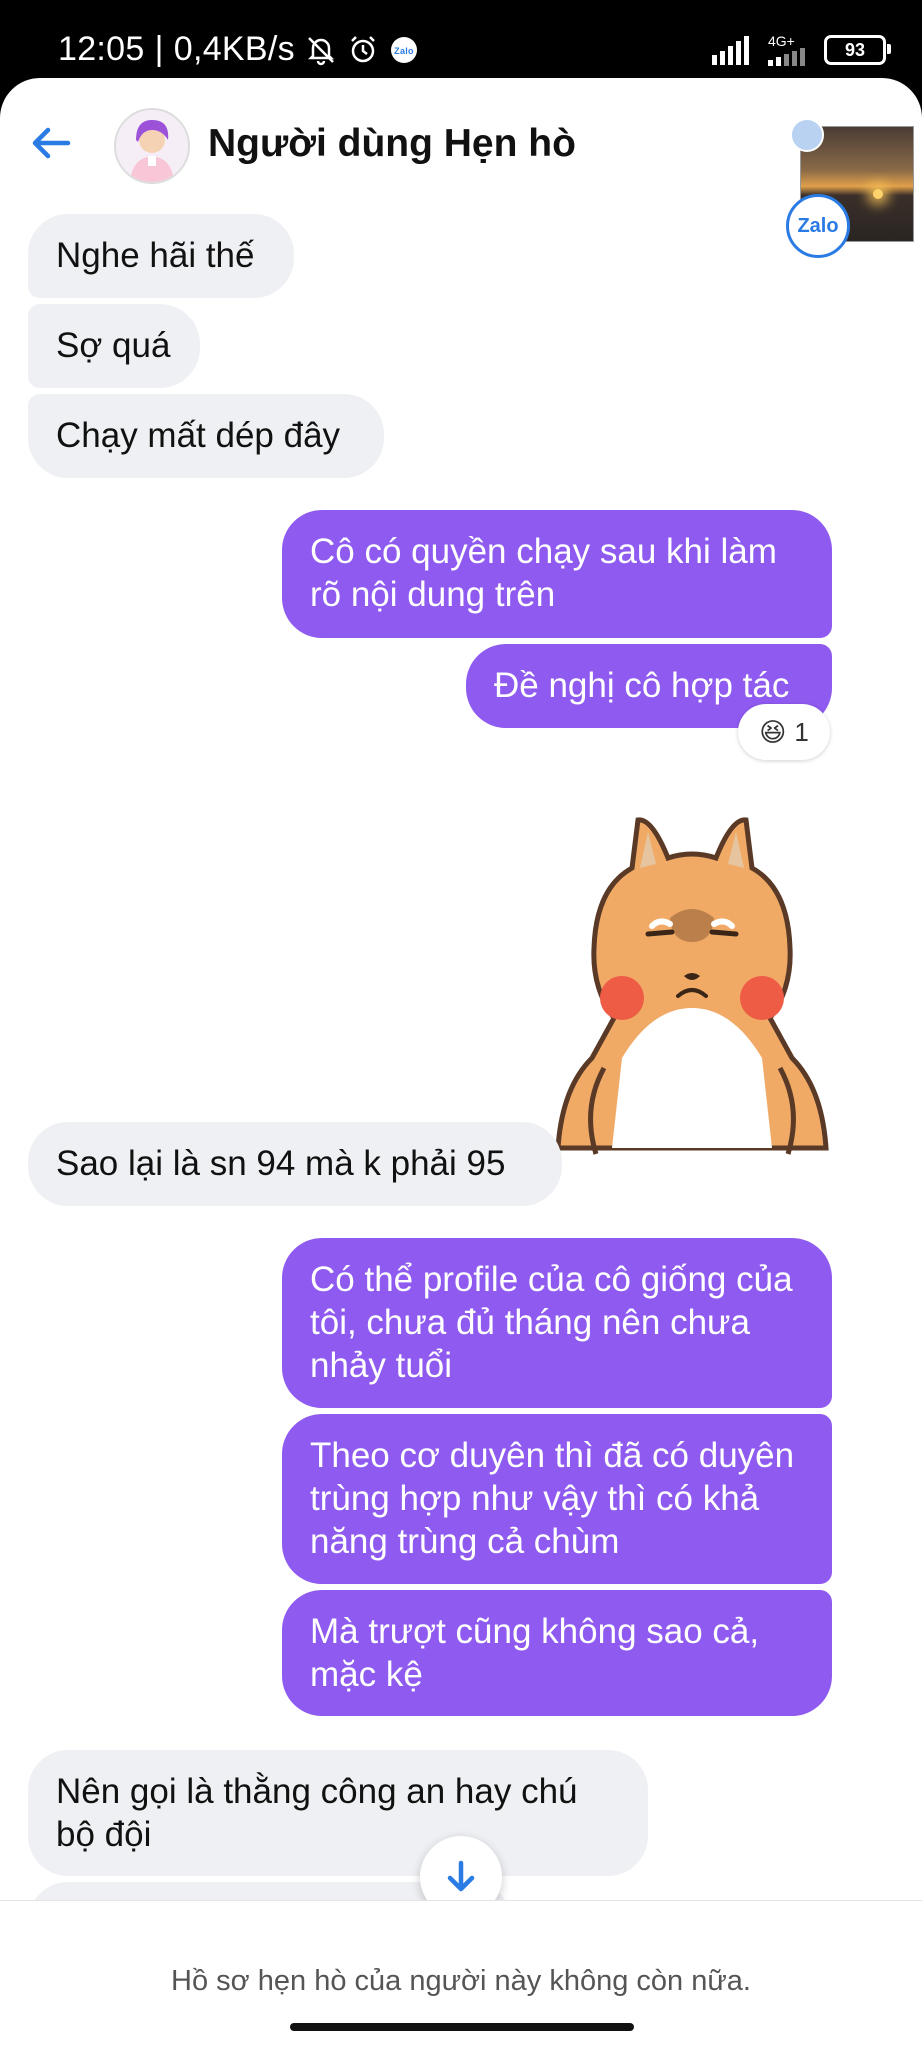  I want to click on network-label: 4G+, so click(781, 41).